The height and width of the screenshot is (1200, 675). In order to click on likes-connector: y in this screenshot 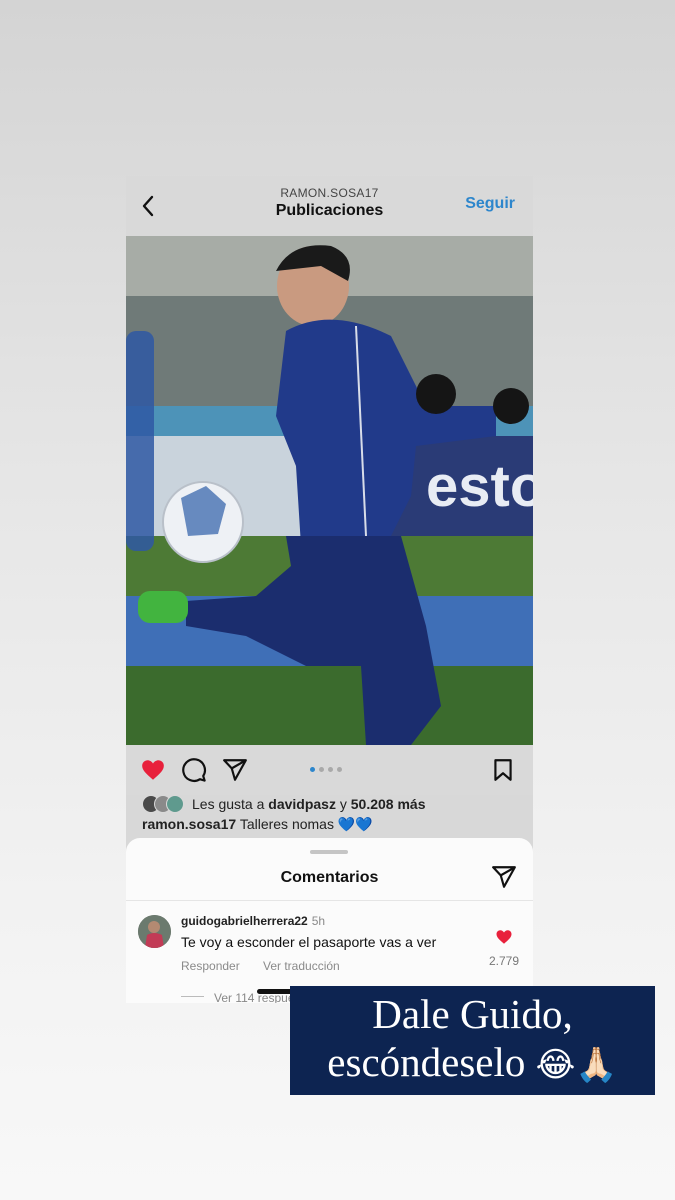, I will do `click(343, 804)`.